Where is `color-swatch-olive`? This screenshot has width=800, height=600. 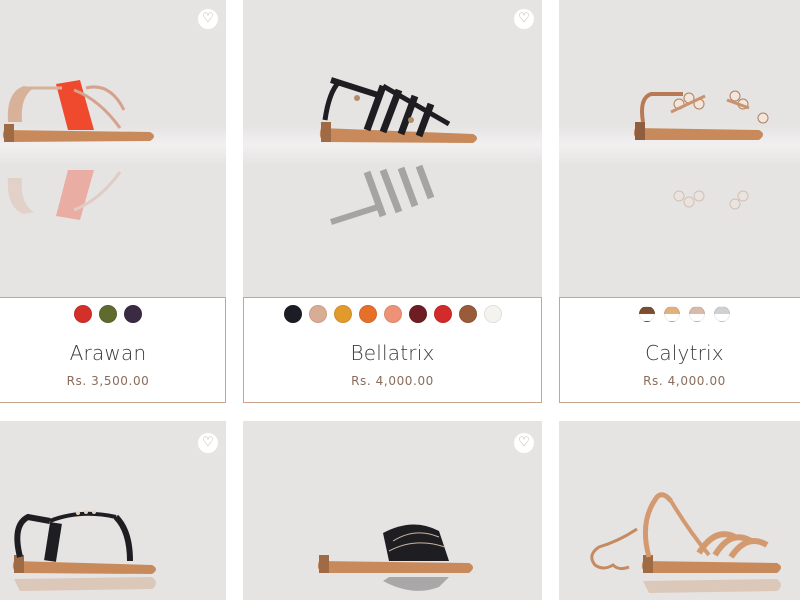
color-swatch-olive is located at coordinates (108, 314).